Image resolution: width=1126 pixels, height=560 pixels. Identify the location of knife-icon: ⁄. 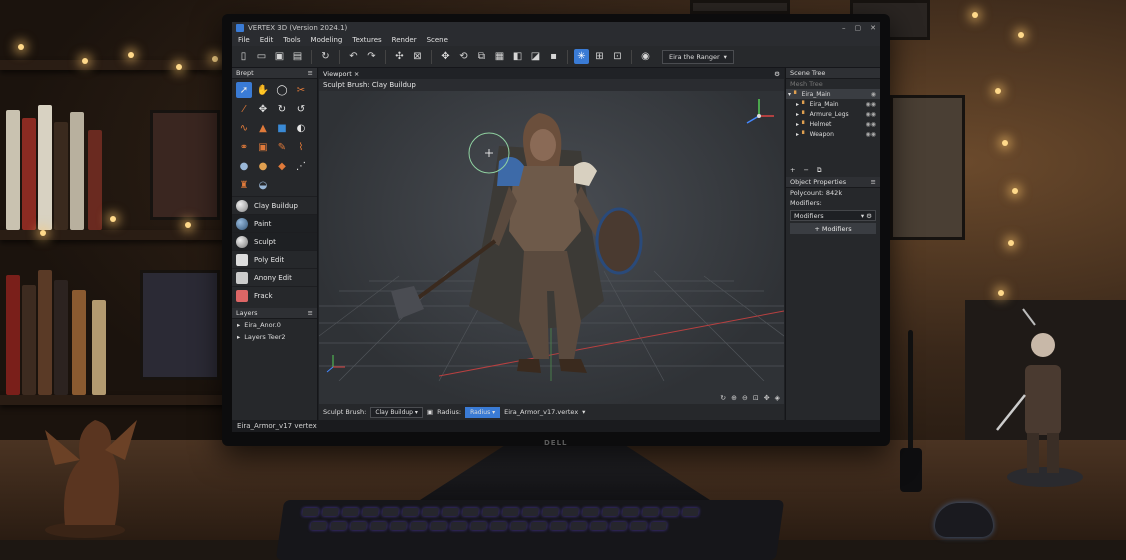
(244, 109).